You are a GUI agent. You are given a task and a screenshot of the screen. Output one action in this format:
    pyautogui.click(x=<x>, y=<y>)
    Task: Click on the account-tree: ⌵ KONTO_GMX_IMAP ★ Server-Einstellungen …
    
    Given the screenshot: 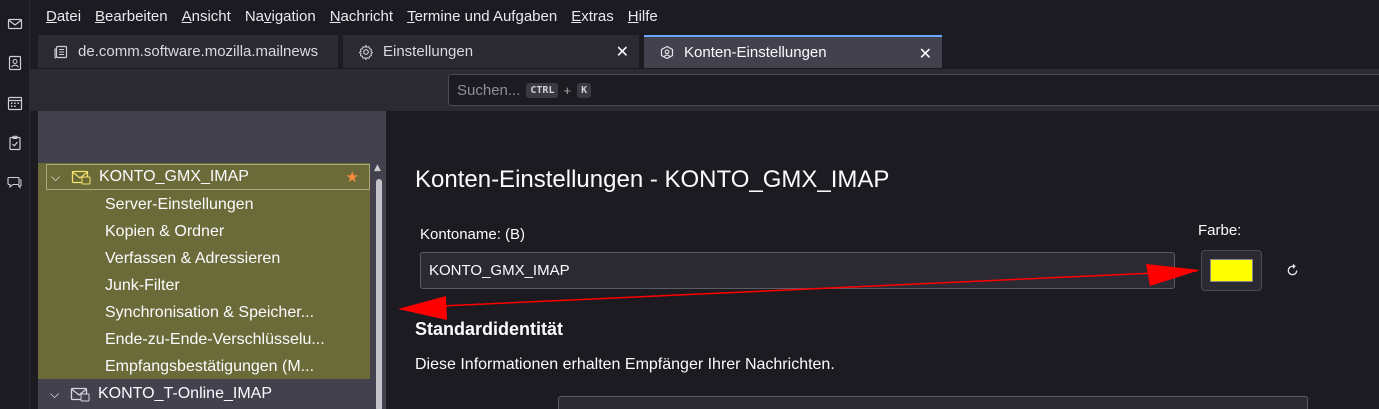 What is the action you would take?
    pyautogui.click(x=204, y=286)
    